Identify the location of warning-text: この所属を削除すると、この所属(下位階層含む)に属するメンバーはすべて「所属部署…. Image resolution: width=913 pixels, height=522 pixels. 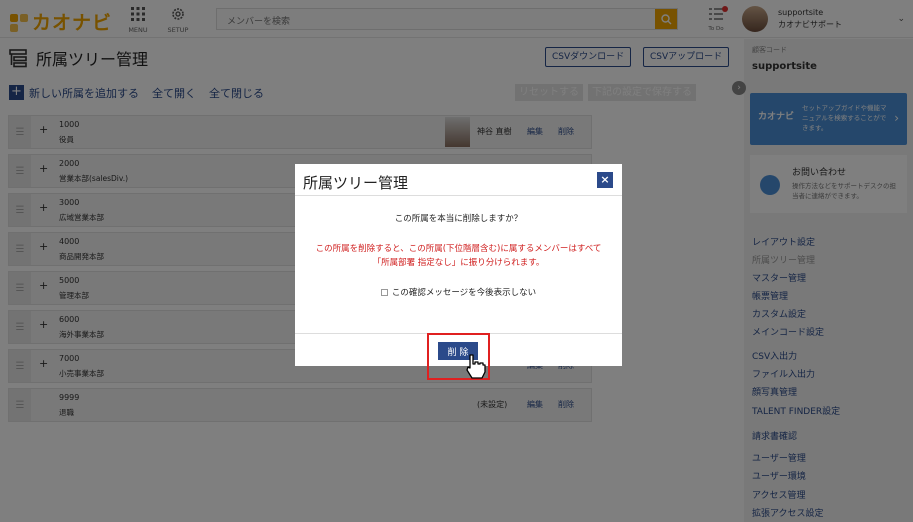
(458, 256).